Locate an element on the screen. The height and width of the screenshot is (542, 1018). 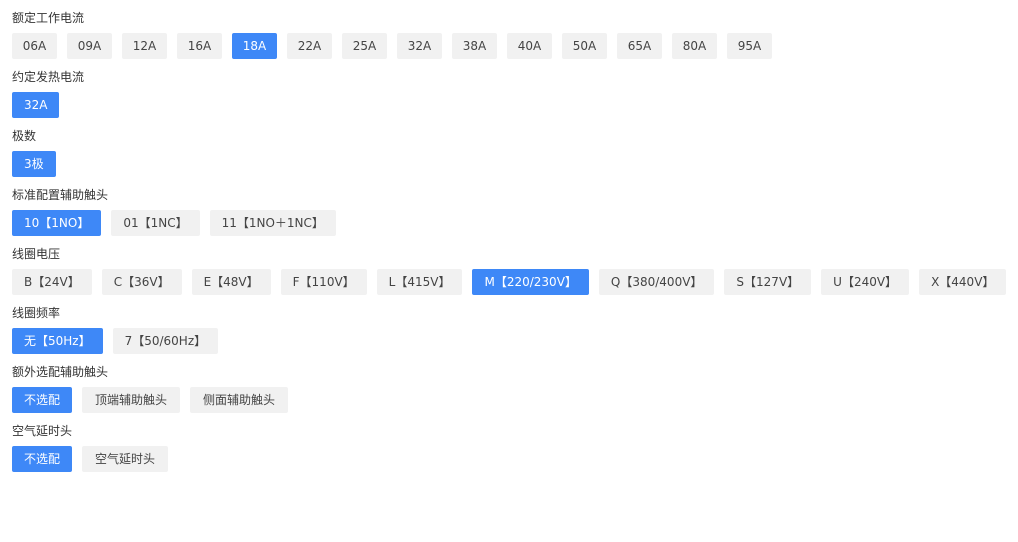
option-none-50hz: 无【50Hz】 is located at coordinates (57, 341).